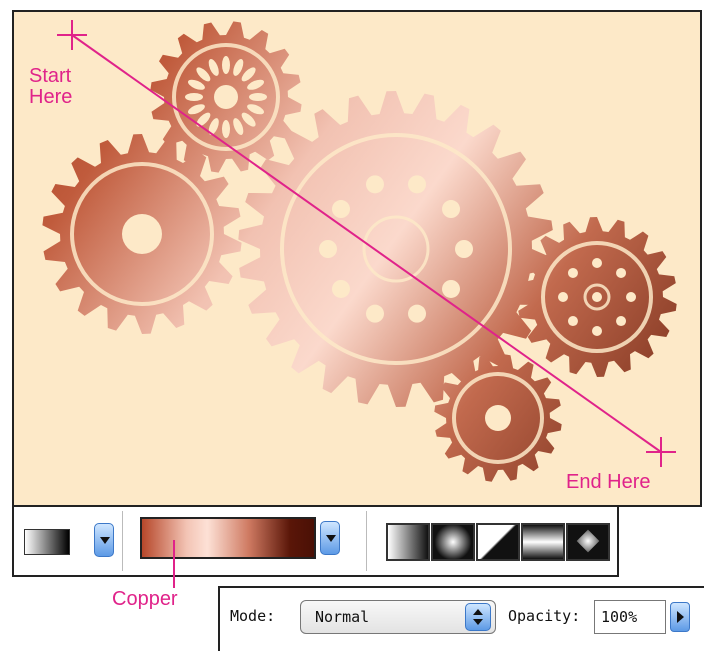  I want to click on radial-gradient-icon, so click(453, 542).